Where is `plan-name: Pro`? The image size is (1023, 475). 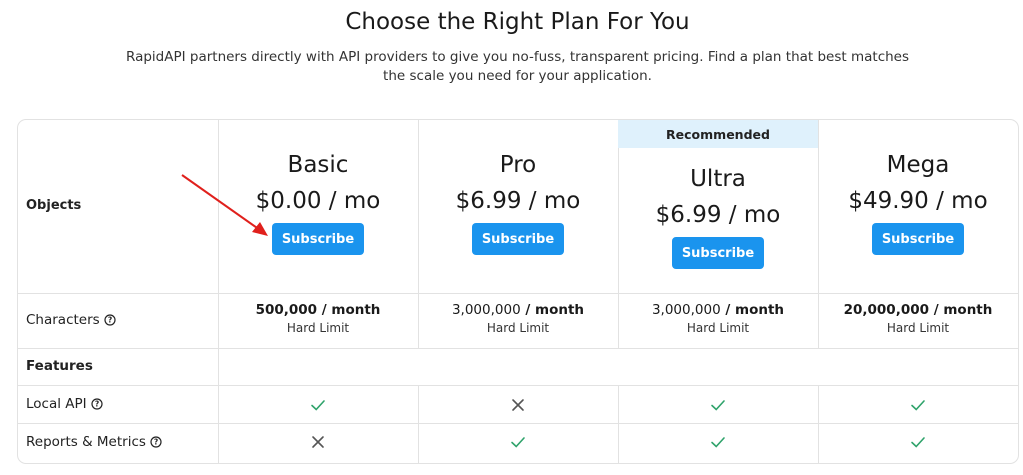
plan-name: Pro is located at coordinates (518, 165).